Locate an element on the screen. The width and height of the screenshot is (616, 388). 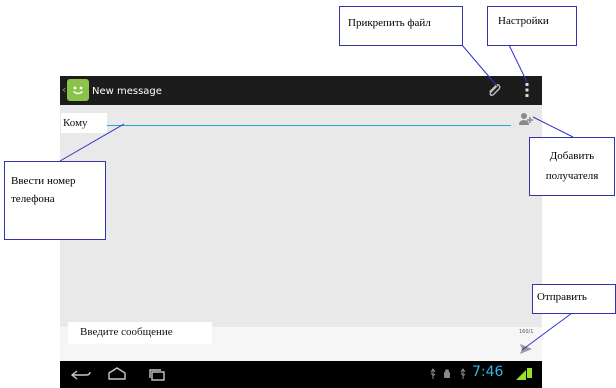
callout-send: Отправить is located at coordinates (574, 299).